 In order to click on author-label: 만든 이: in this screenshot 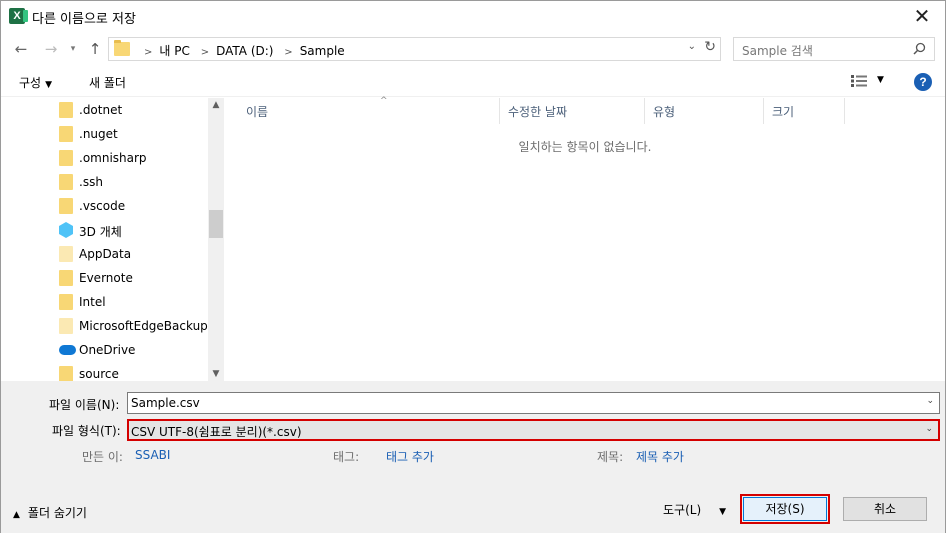, I will do `click(102, 457)`.